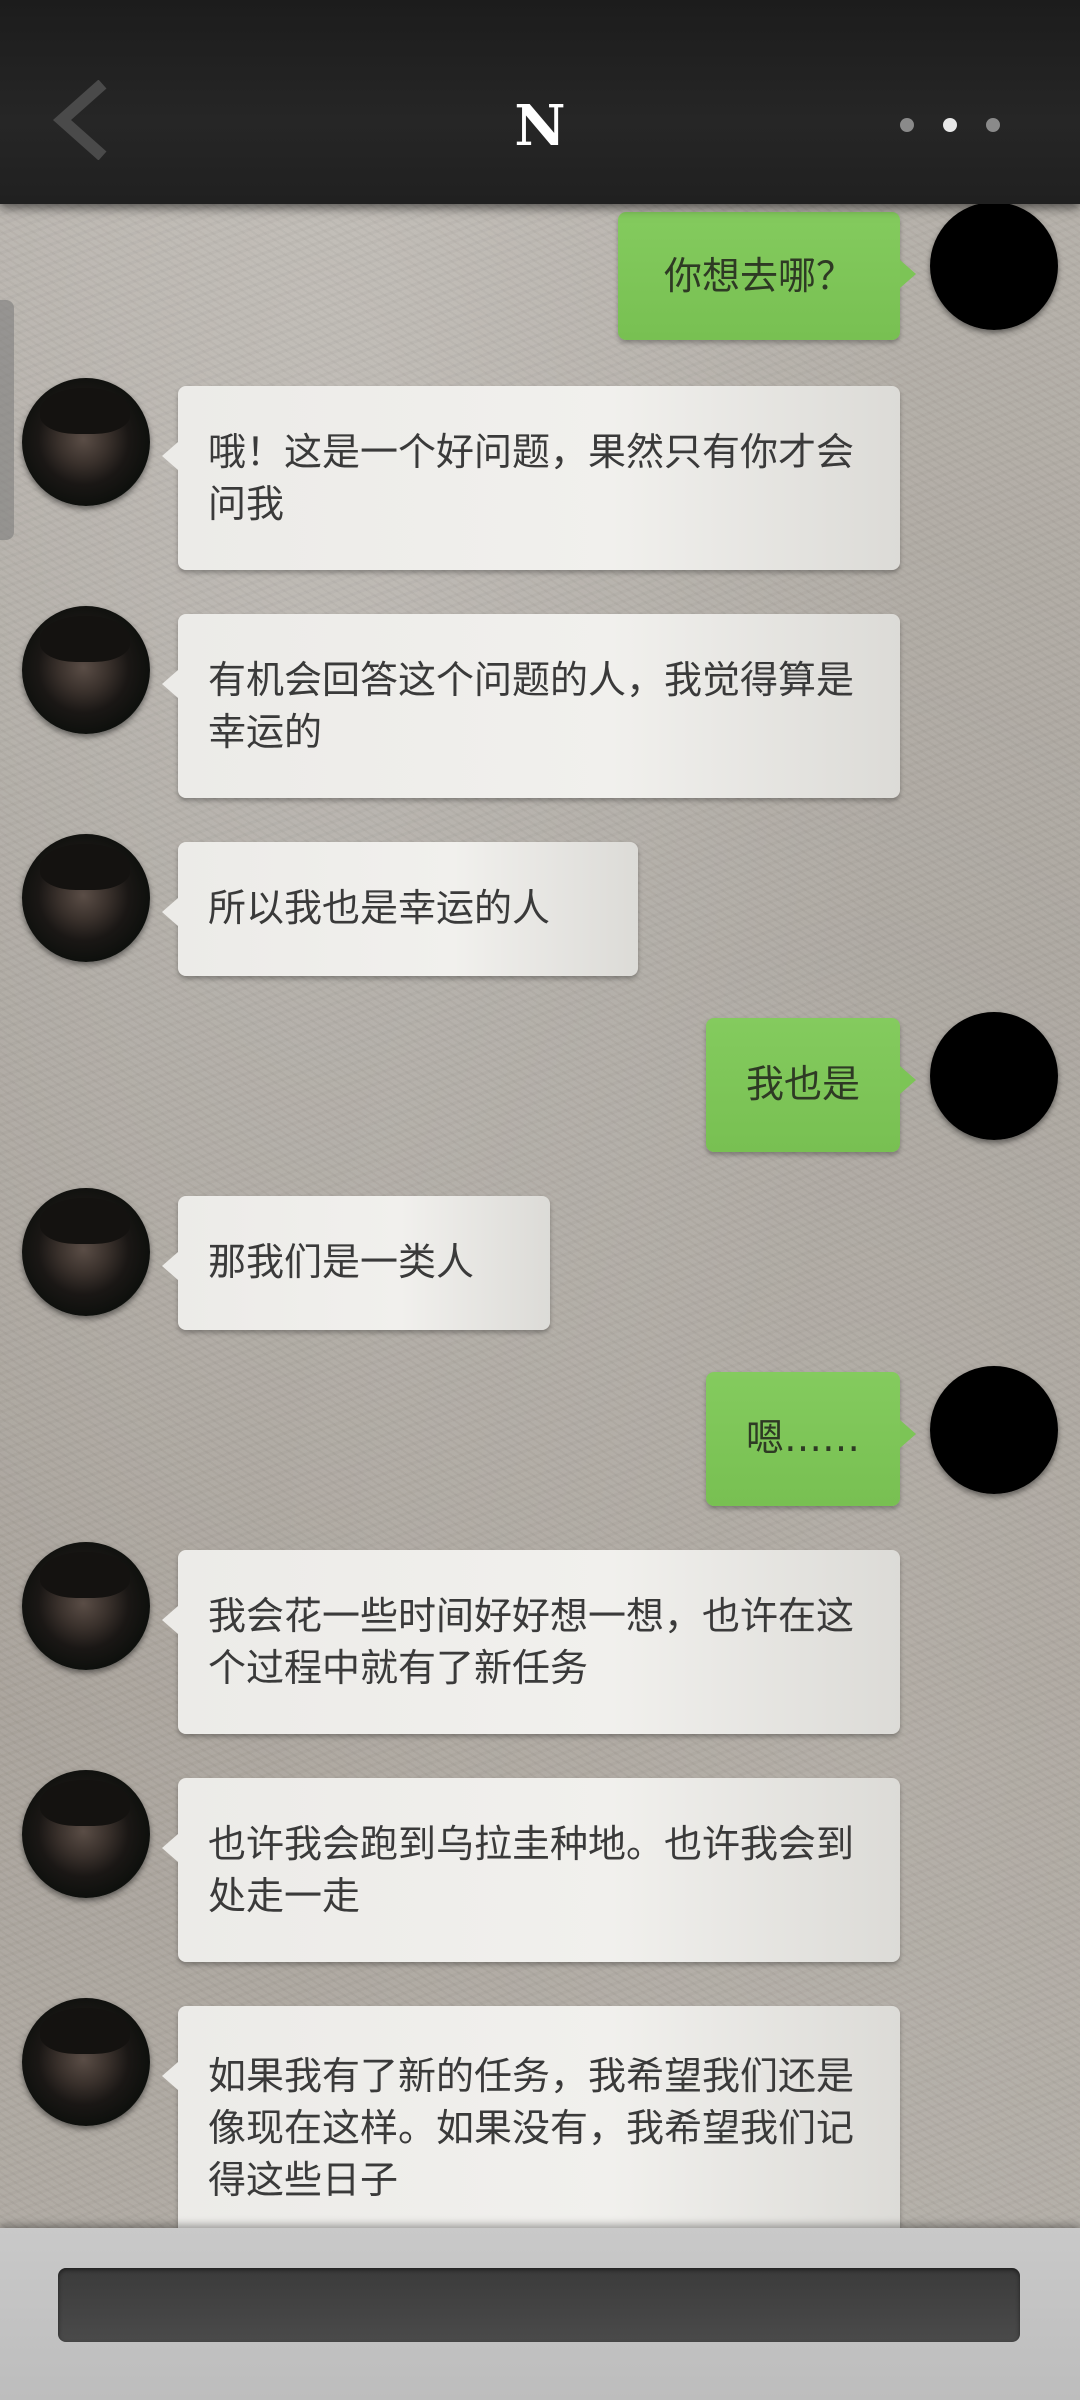 This screenshot has width=1080, height=2400. I want to click on composer-bar, so click(540, 2314).